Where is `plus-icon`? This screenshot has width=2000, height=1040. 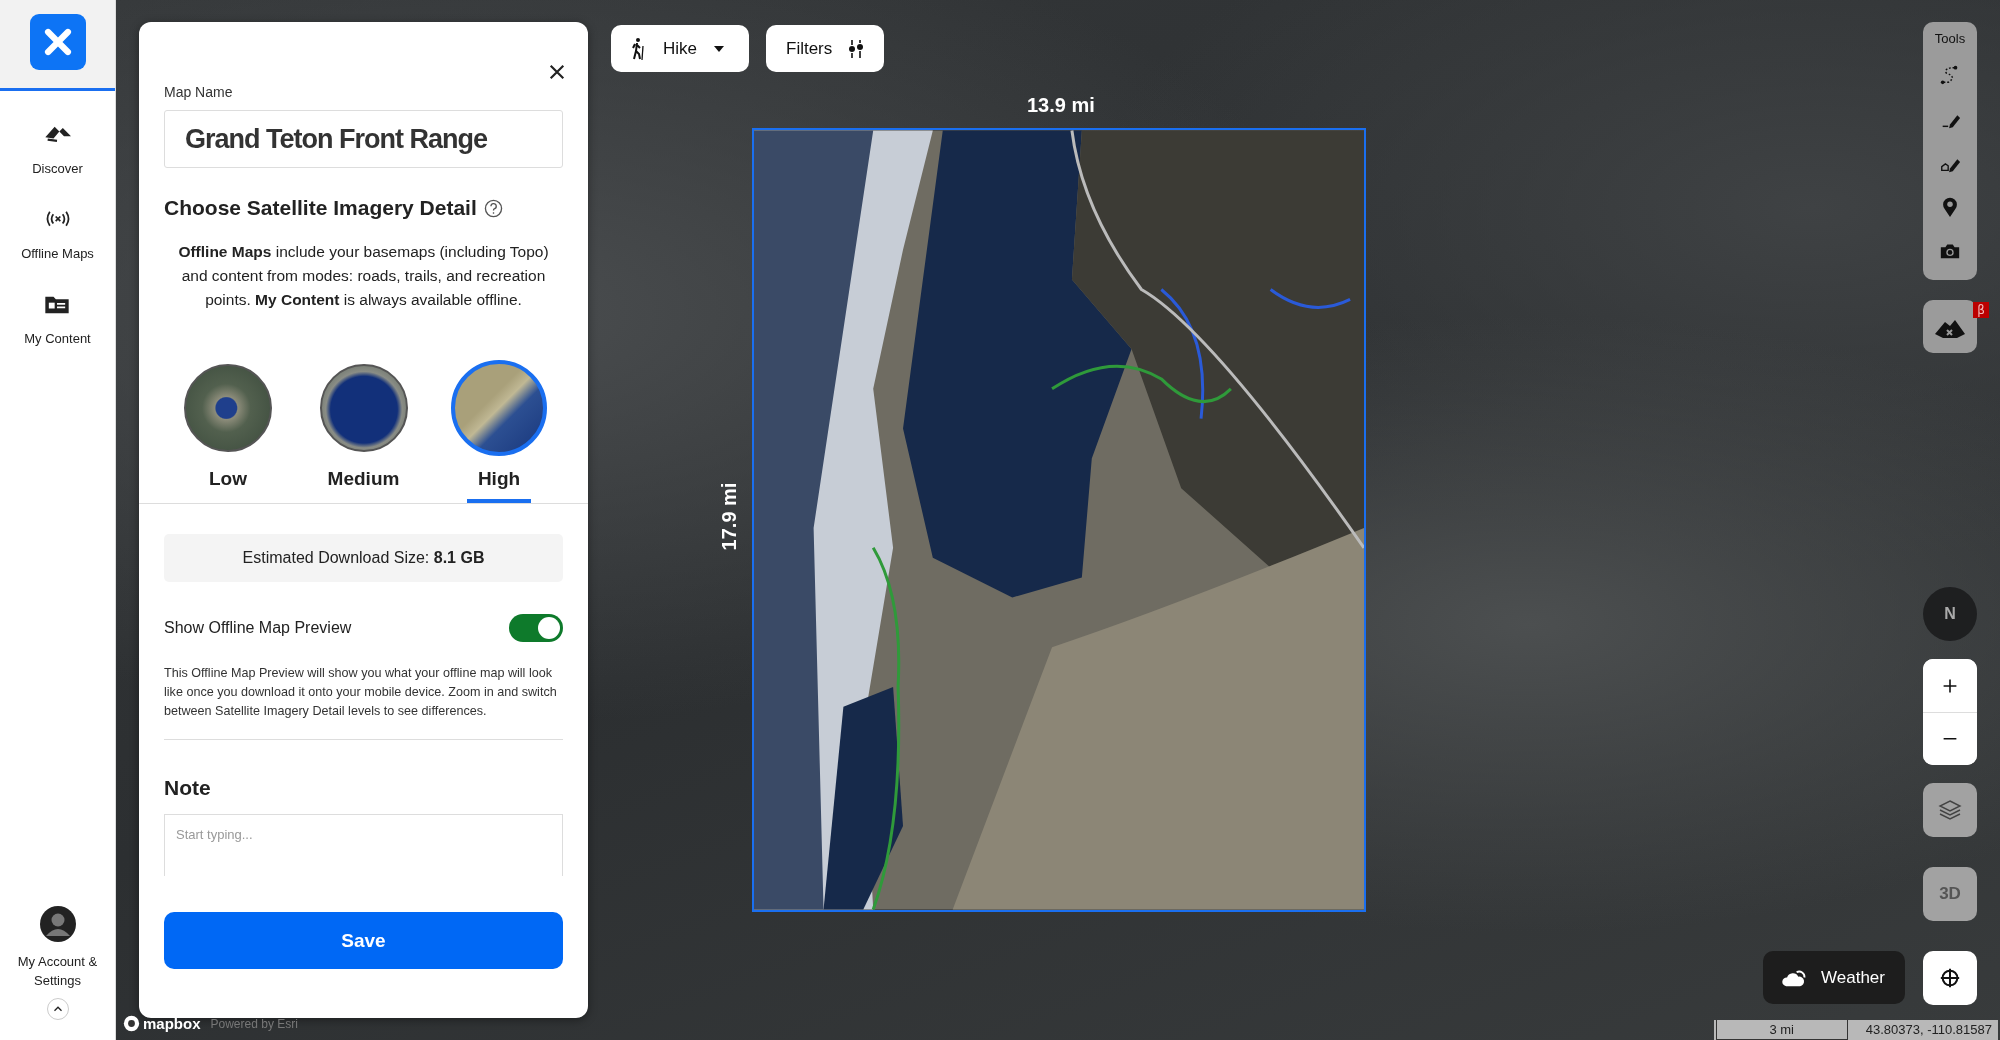 plus-icon is located at coordinates (1950, 685).